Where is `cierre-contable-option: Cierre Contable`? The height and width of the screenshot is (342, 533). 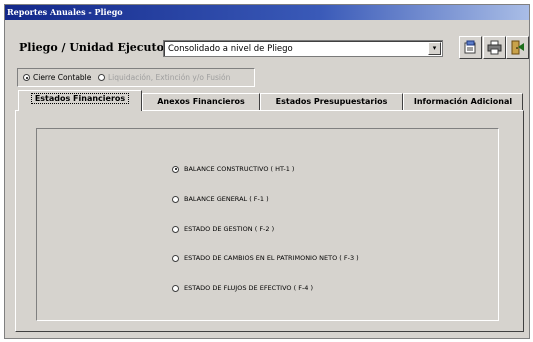 cierre-contable-option: Cierre Contable is located at coordinates (57, 77).